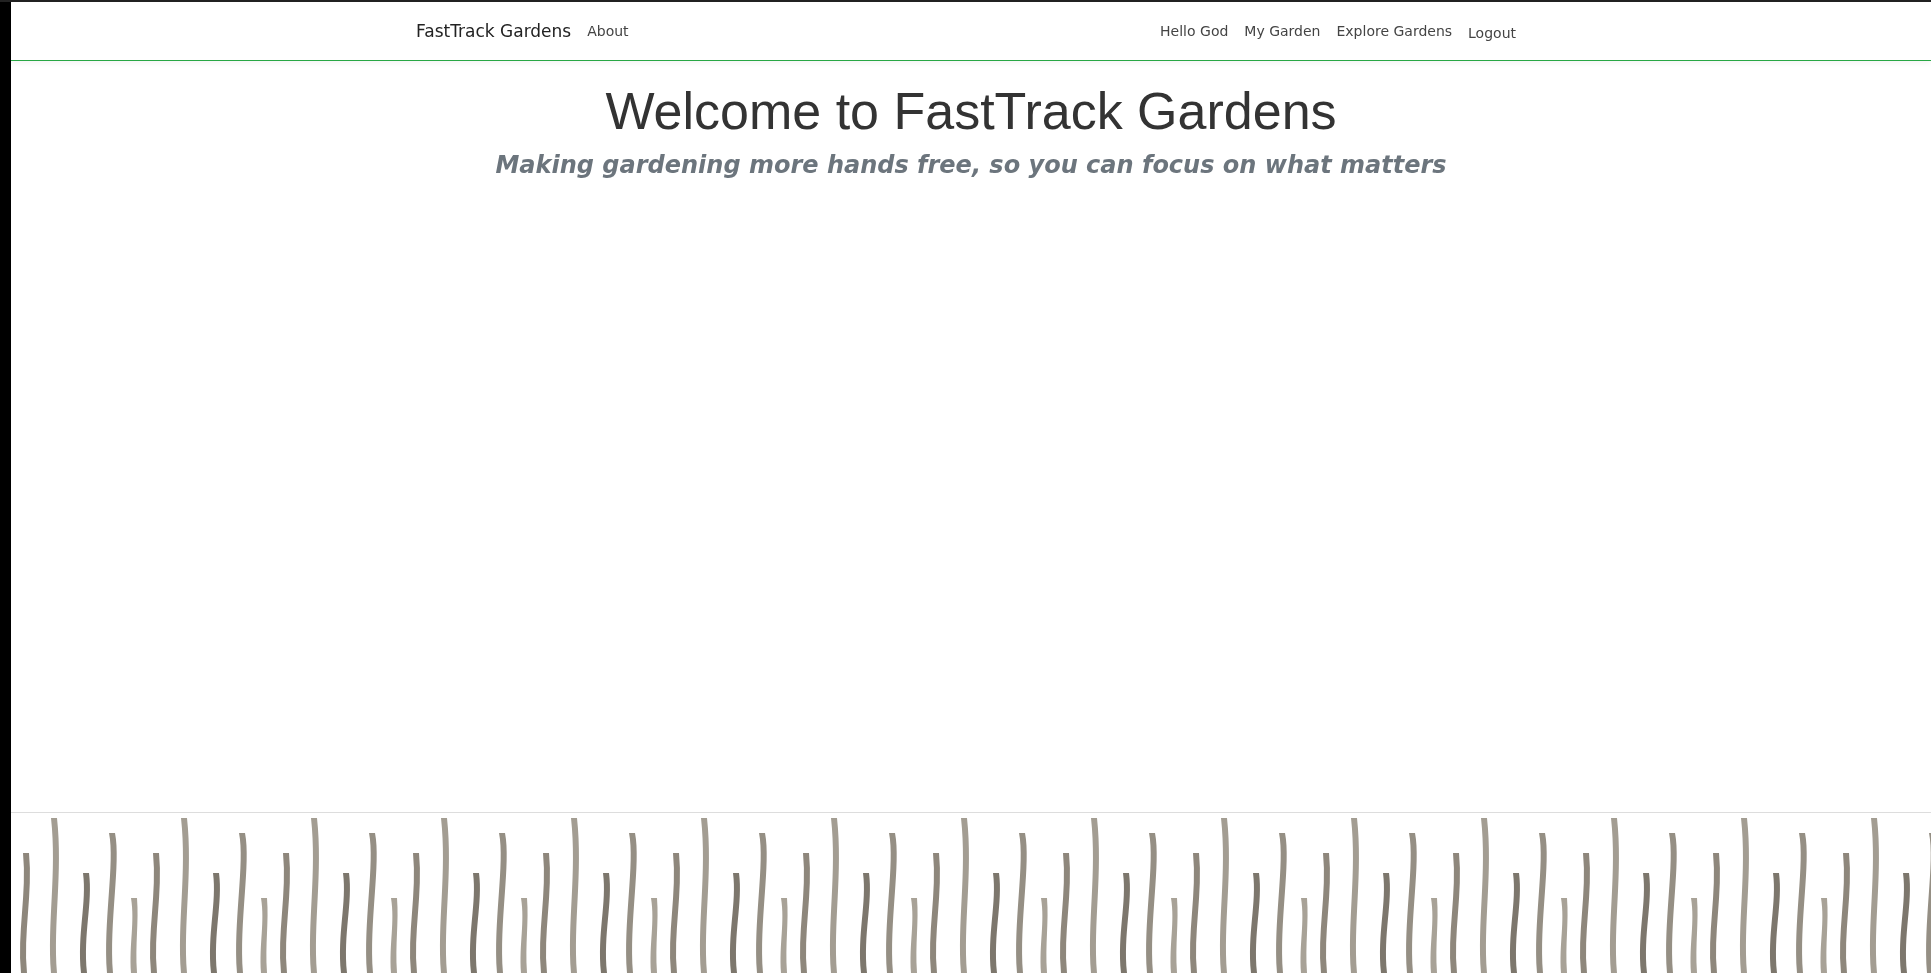  What do you see at coordinates (1282, 31) in the screenshot?
I see `nav-link: My Garden` at bounding box center [1282, 31].